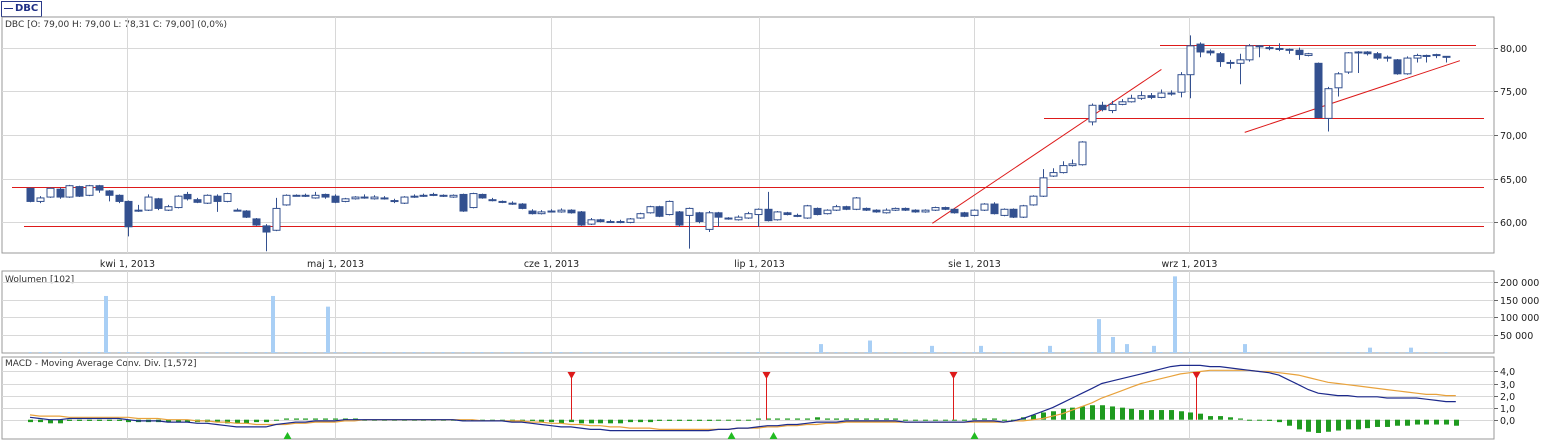  Describe the element at coordinates (287, 435) in the screenshot. I see `buy-signal-marker` at that location.